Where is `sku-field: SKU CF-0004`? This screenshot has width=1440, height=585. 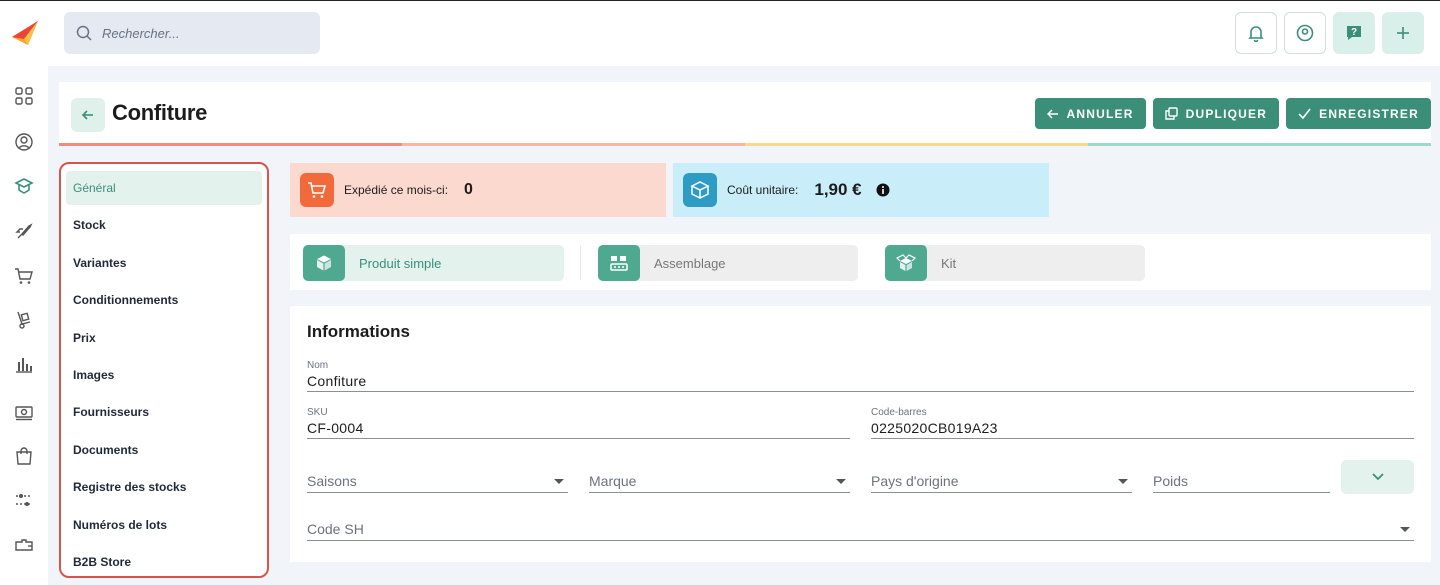 sku-field: SKU CF-0004 is located at coordinates (578, 423).